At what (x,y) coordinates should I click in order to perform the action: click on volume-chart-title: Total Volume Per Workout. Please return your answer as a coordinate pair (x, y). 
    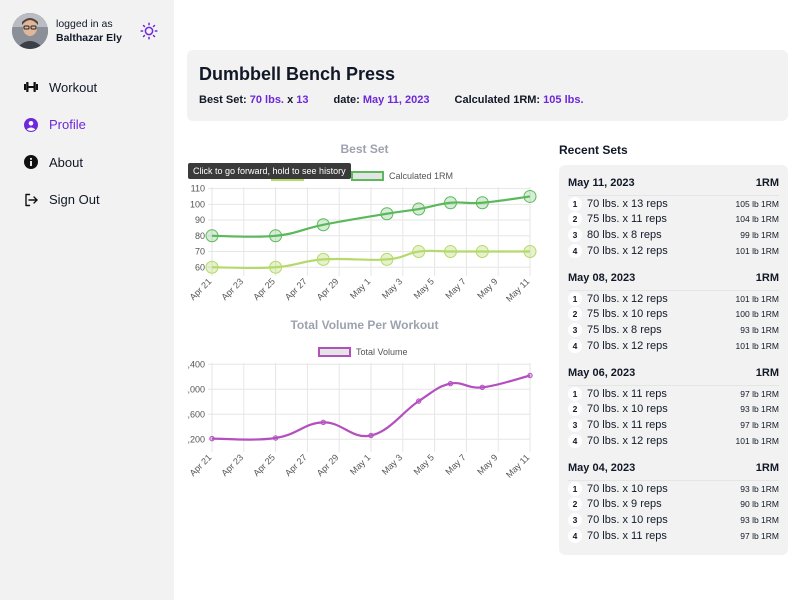
    Looking at the image, I should click on (364, 325).